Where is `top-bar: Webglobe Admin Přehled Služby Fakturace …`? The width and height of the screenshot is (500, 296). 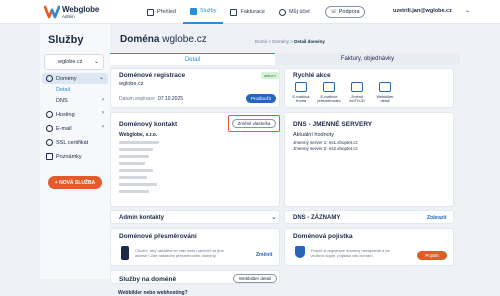 top-bar: Webglobe Admin Přehled Služby Fakturace … is located at coordinates (250, 12).